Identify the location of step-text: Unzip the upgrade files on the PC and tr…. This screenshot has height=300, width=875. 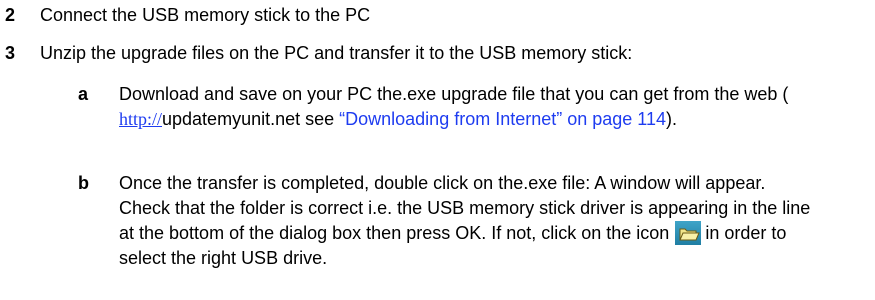
(336, 53).